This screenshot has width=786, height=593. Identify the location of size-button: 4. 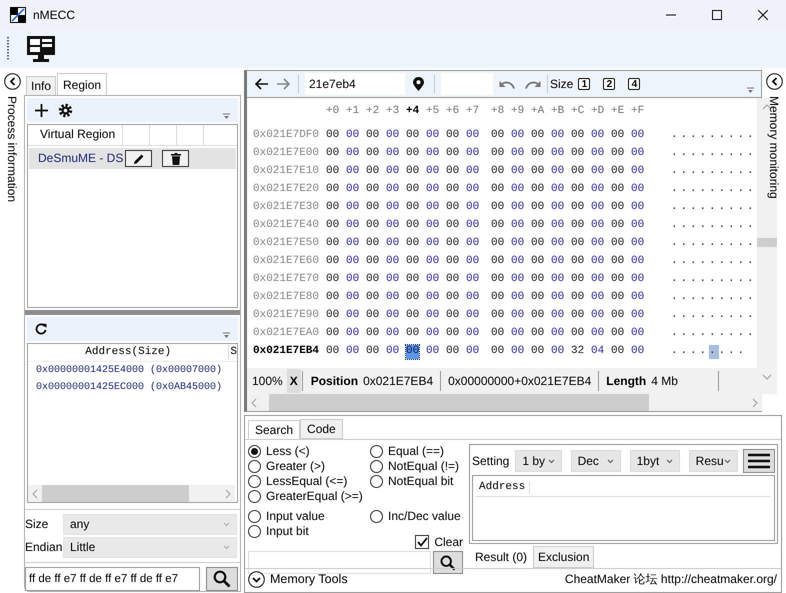
(634, 84).